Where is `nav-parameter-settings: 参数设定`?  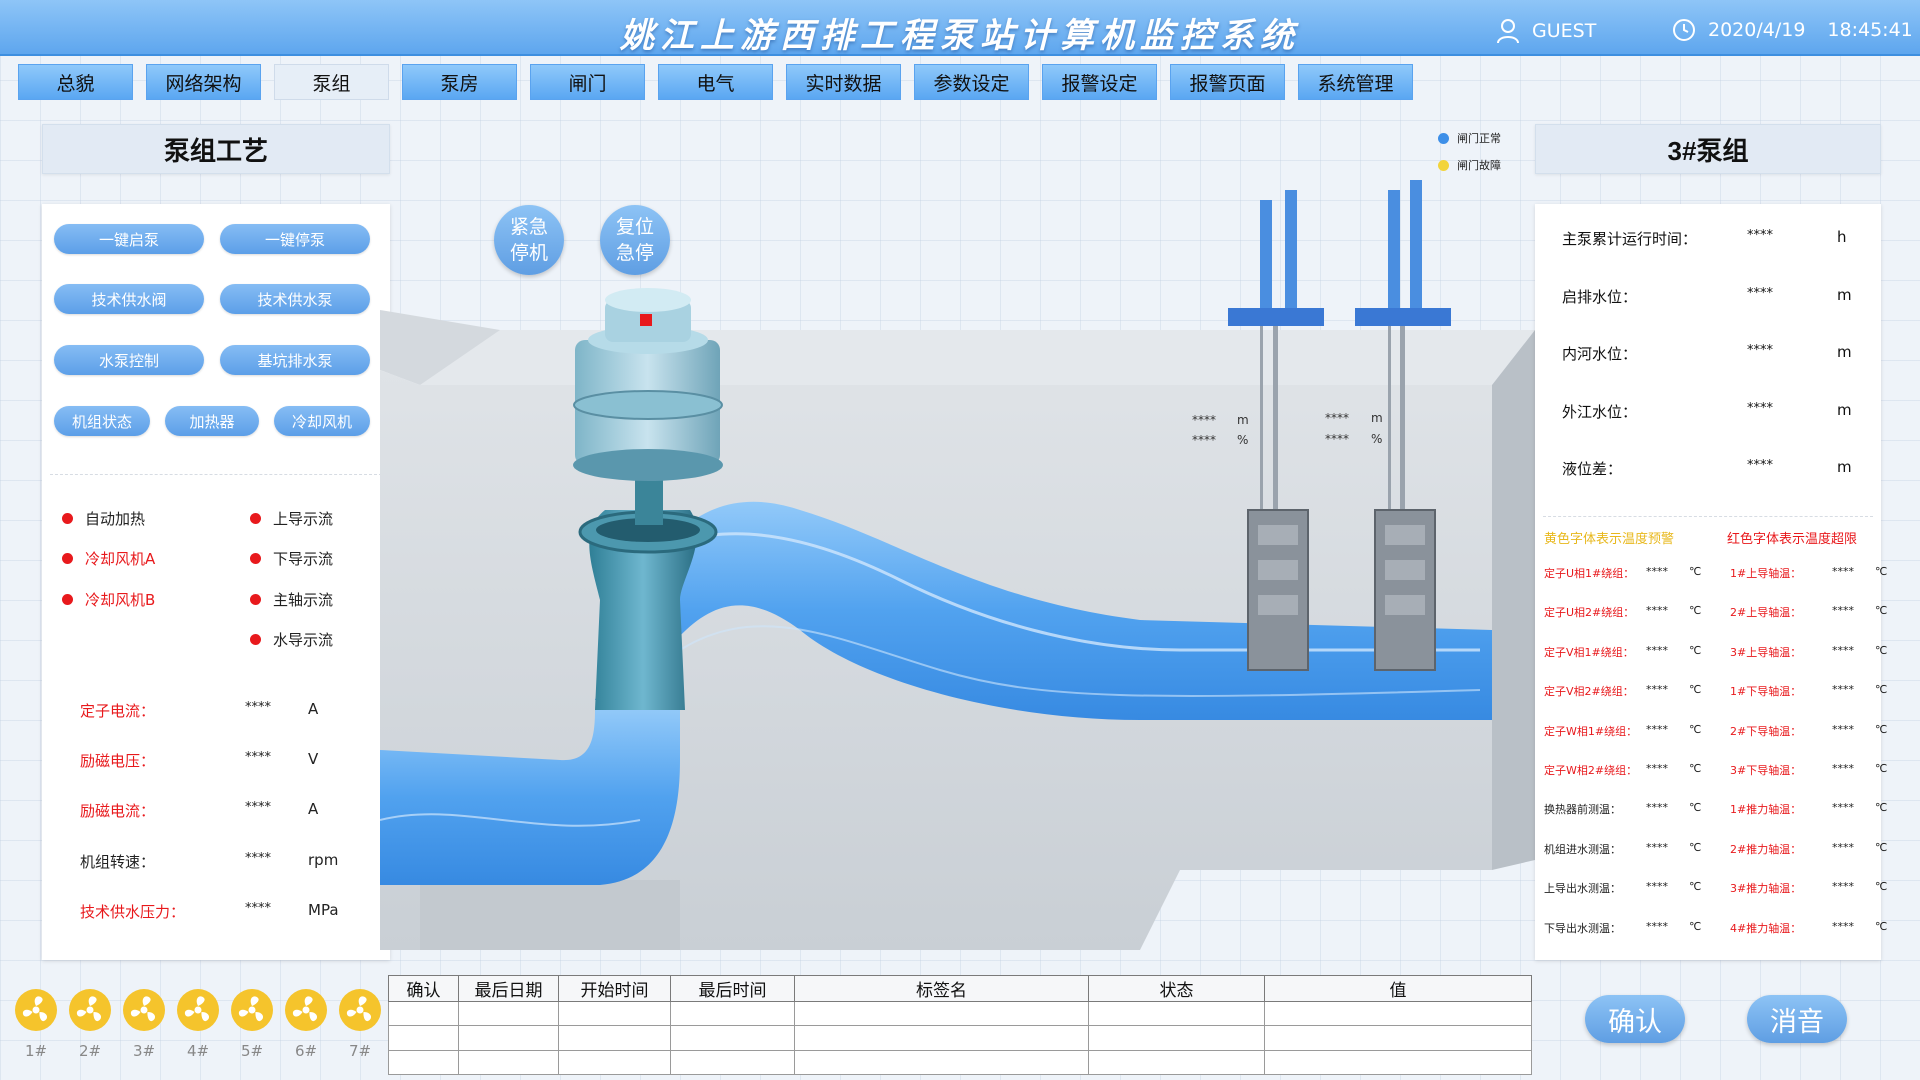
nav-parameter-settings: 参数设定 is located at coordinates (971, 82).